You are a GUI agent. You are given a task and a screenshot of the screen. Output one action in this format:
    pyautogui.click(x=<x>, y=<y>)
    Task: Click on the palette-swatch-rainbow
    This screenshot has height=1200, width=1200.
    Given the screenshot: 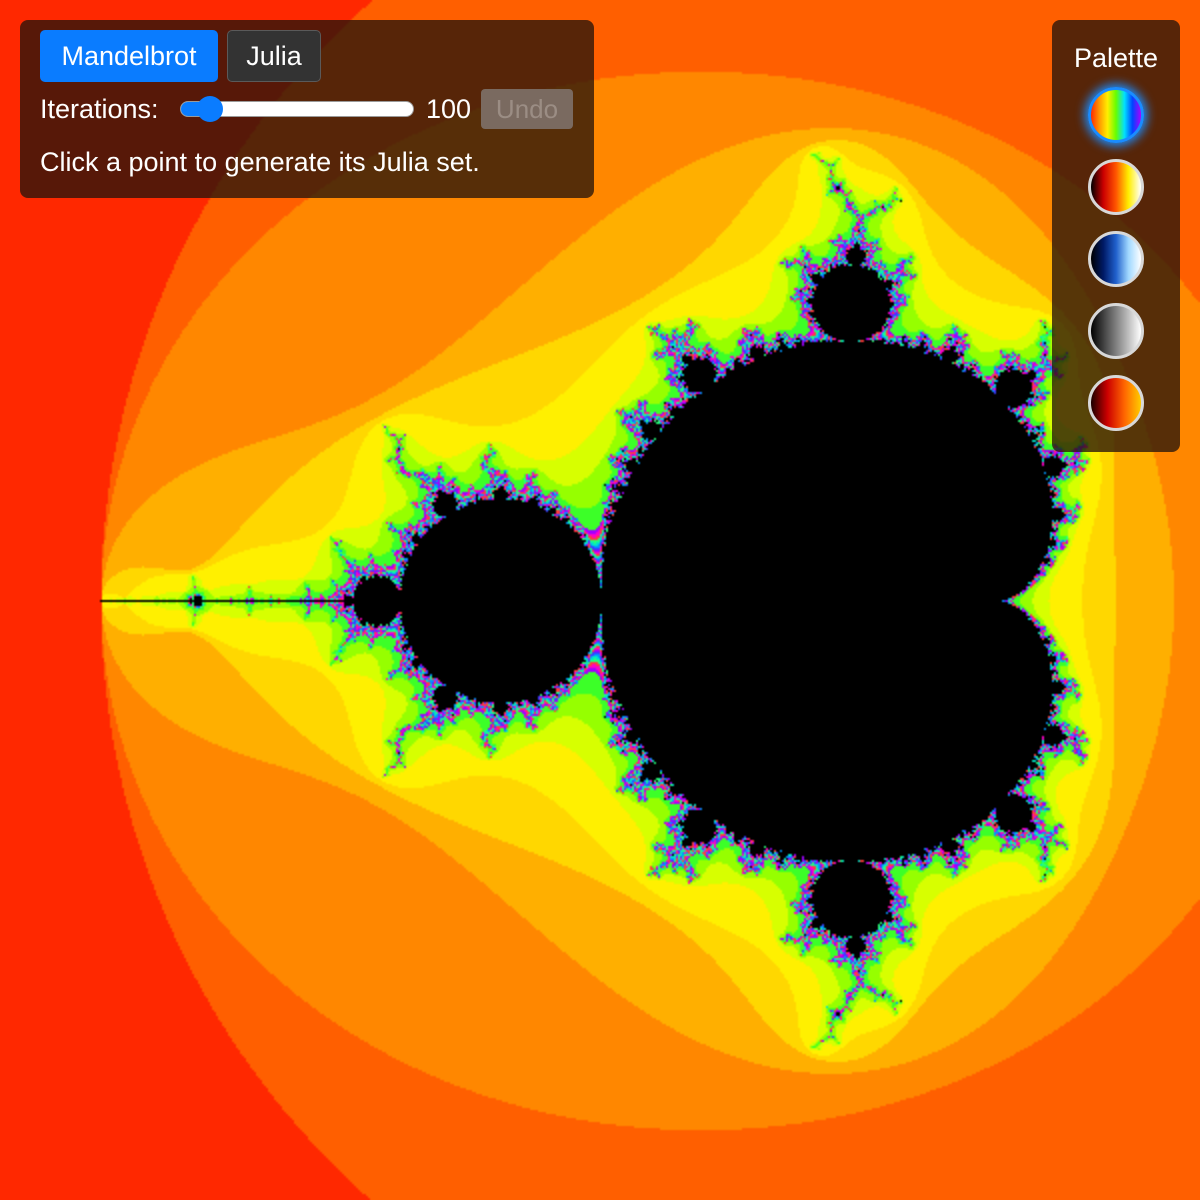 What is the action you would take?
    pyautogui.click(x=1116, y=115)
    